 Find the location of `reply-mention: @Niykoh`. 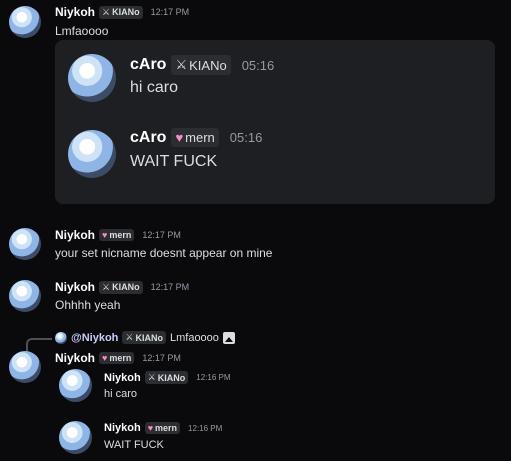

reply-mention: @Niykoh is located at coordinates (94, 338).